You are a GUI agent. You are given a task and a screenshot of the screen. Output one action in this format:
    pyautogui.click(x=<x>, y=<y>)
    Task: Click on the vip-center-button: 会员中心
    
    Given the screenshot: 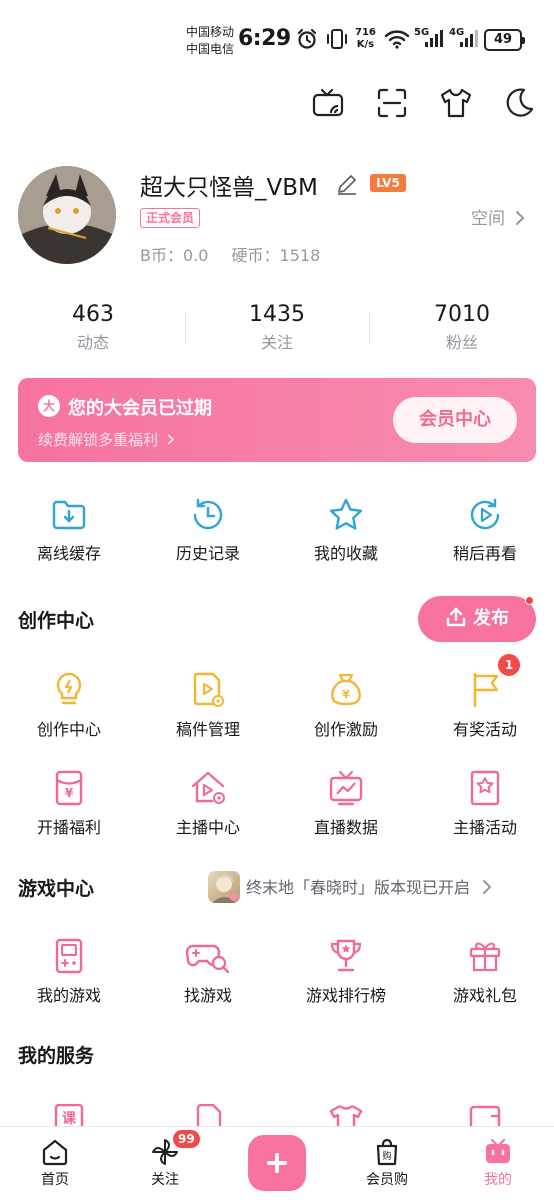 What is the action you would take?
    pyautogui.click(x=455, y=420)
    